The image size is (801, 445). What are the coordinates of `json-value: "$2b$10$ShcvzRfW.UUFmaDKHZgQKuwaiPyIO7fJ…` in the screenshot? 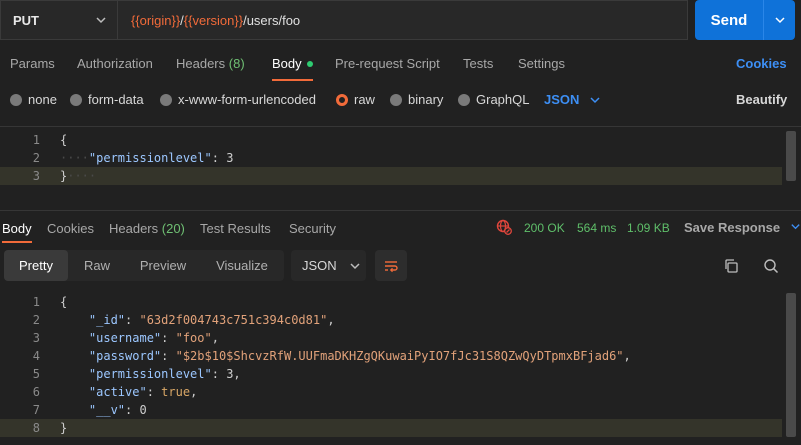 It's located at (399, 356).